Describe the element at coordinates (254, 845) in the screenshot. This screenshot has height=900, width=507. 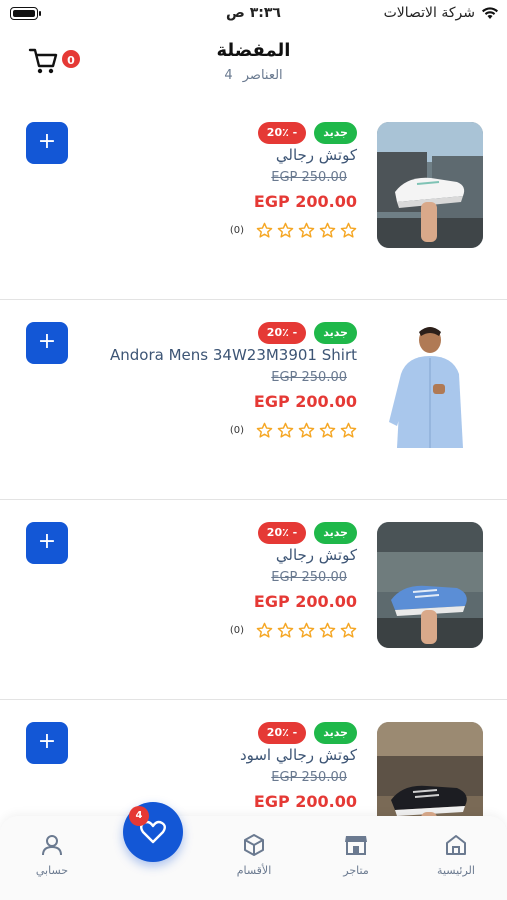
I see `box-icon` at that location.